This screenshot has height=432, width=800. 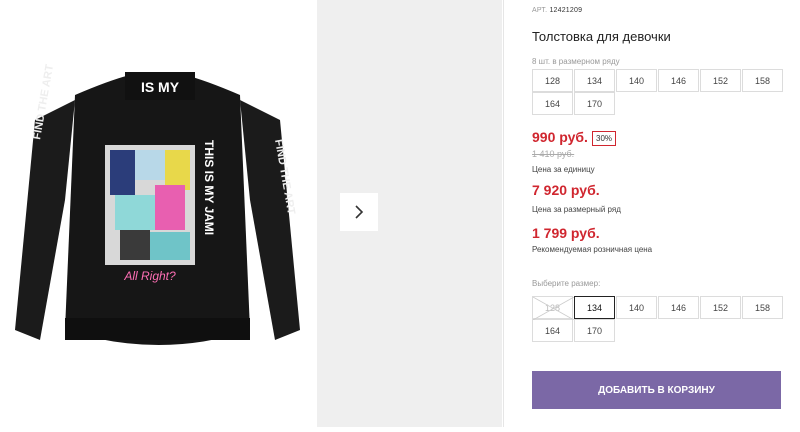 I want to click on pack-size-cell: 146, so click(x=678, y=80).